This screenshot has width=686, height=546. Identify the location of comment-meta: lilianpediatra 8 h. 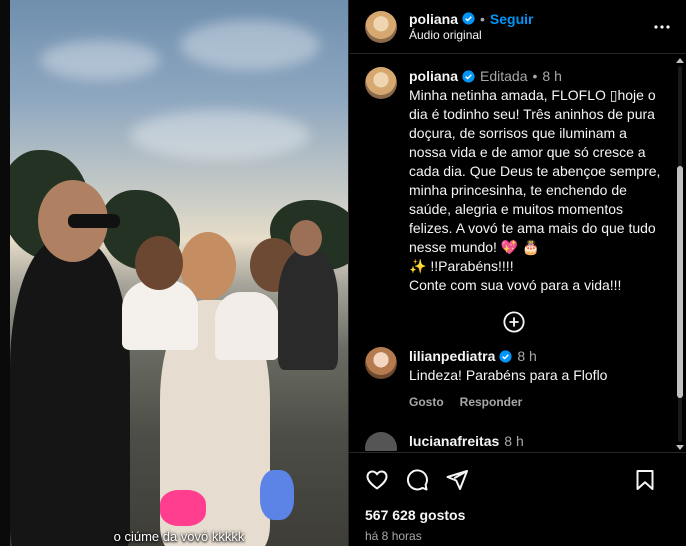
(508, 356).